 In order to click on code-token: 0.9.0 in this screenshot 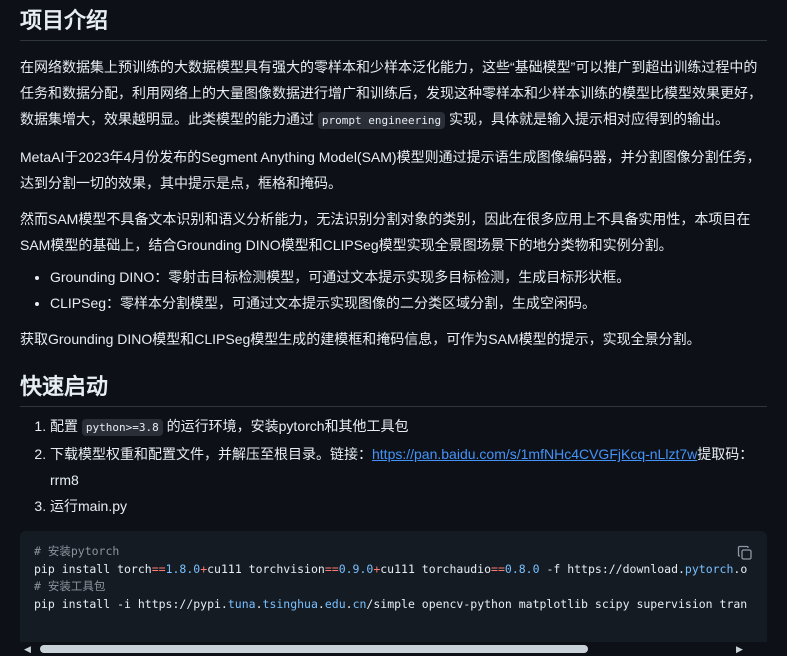, I will do `click(356, 568)`.